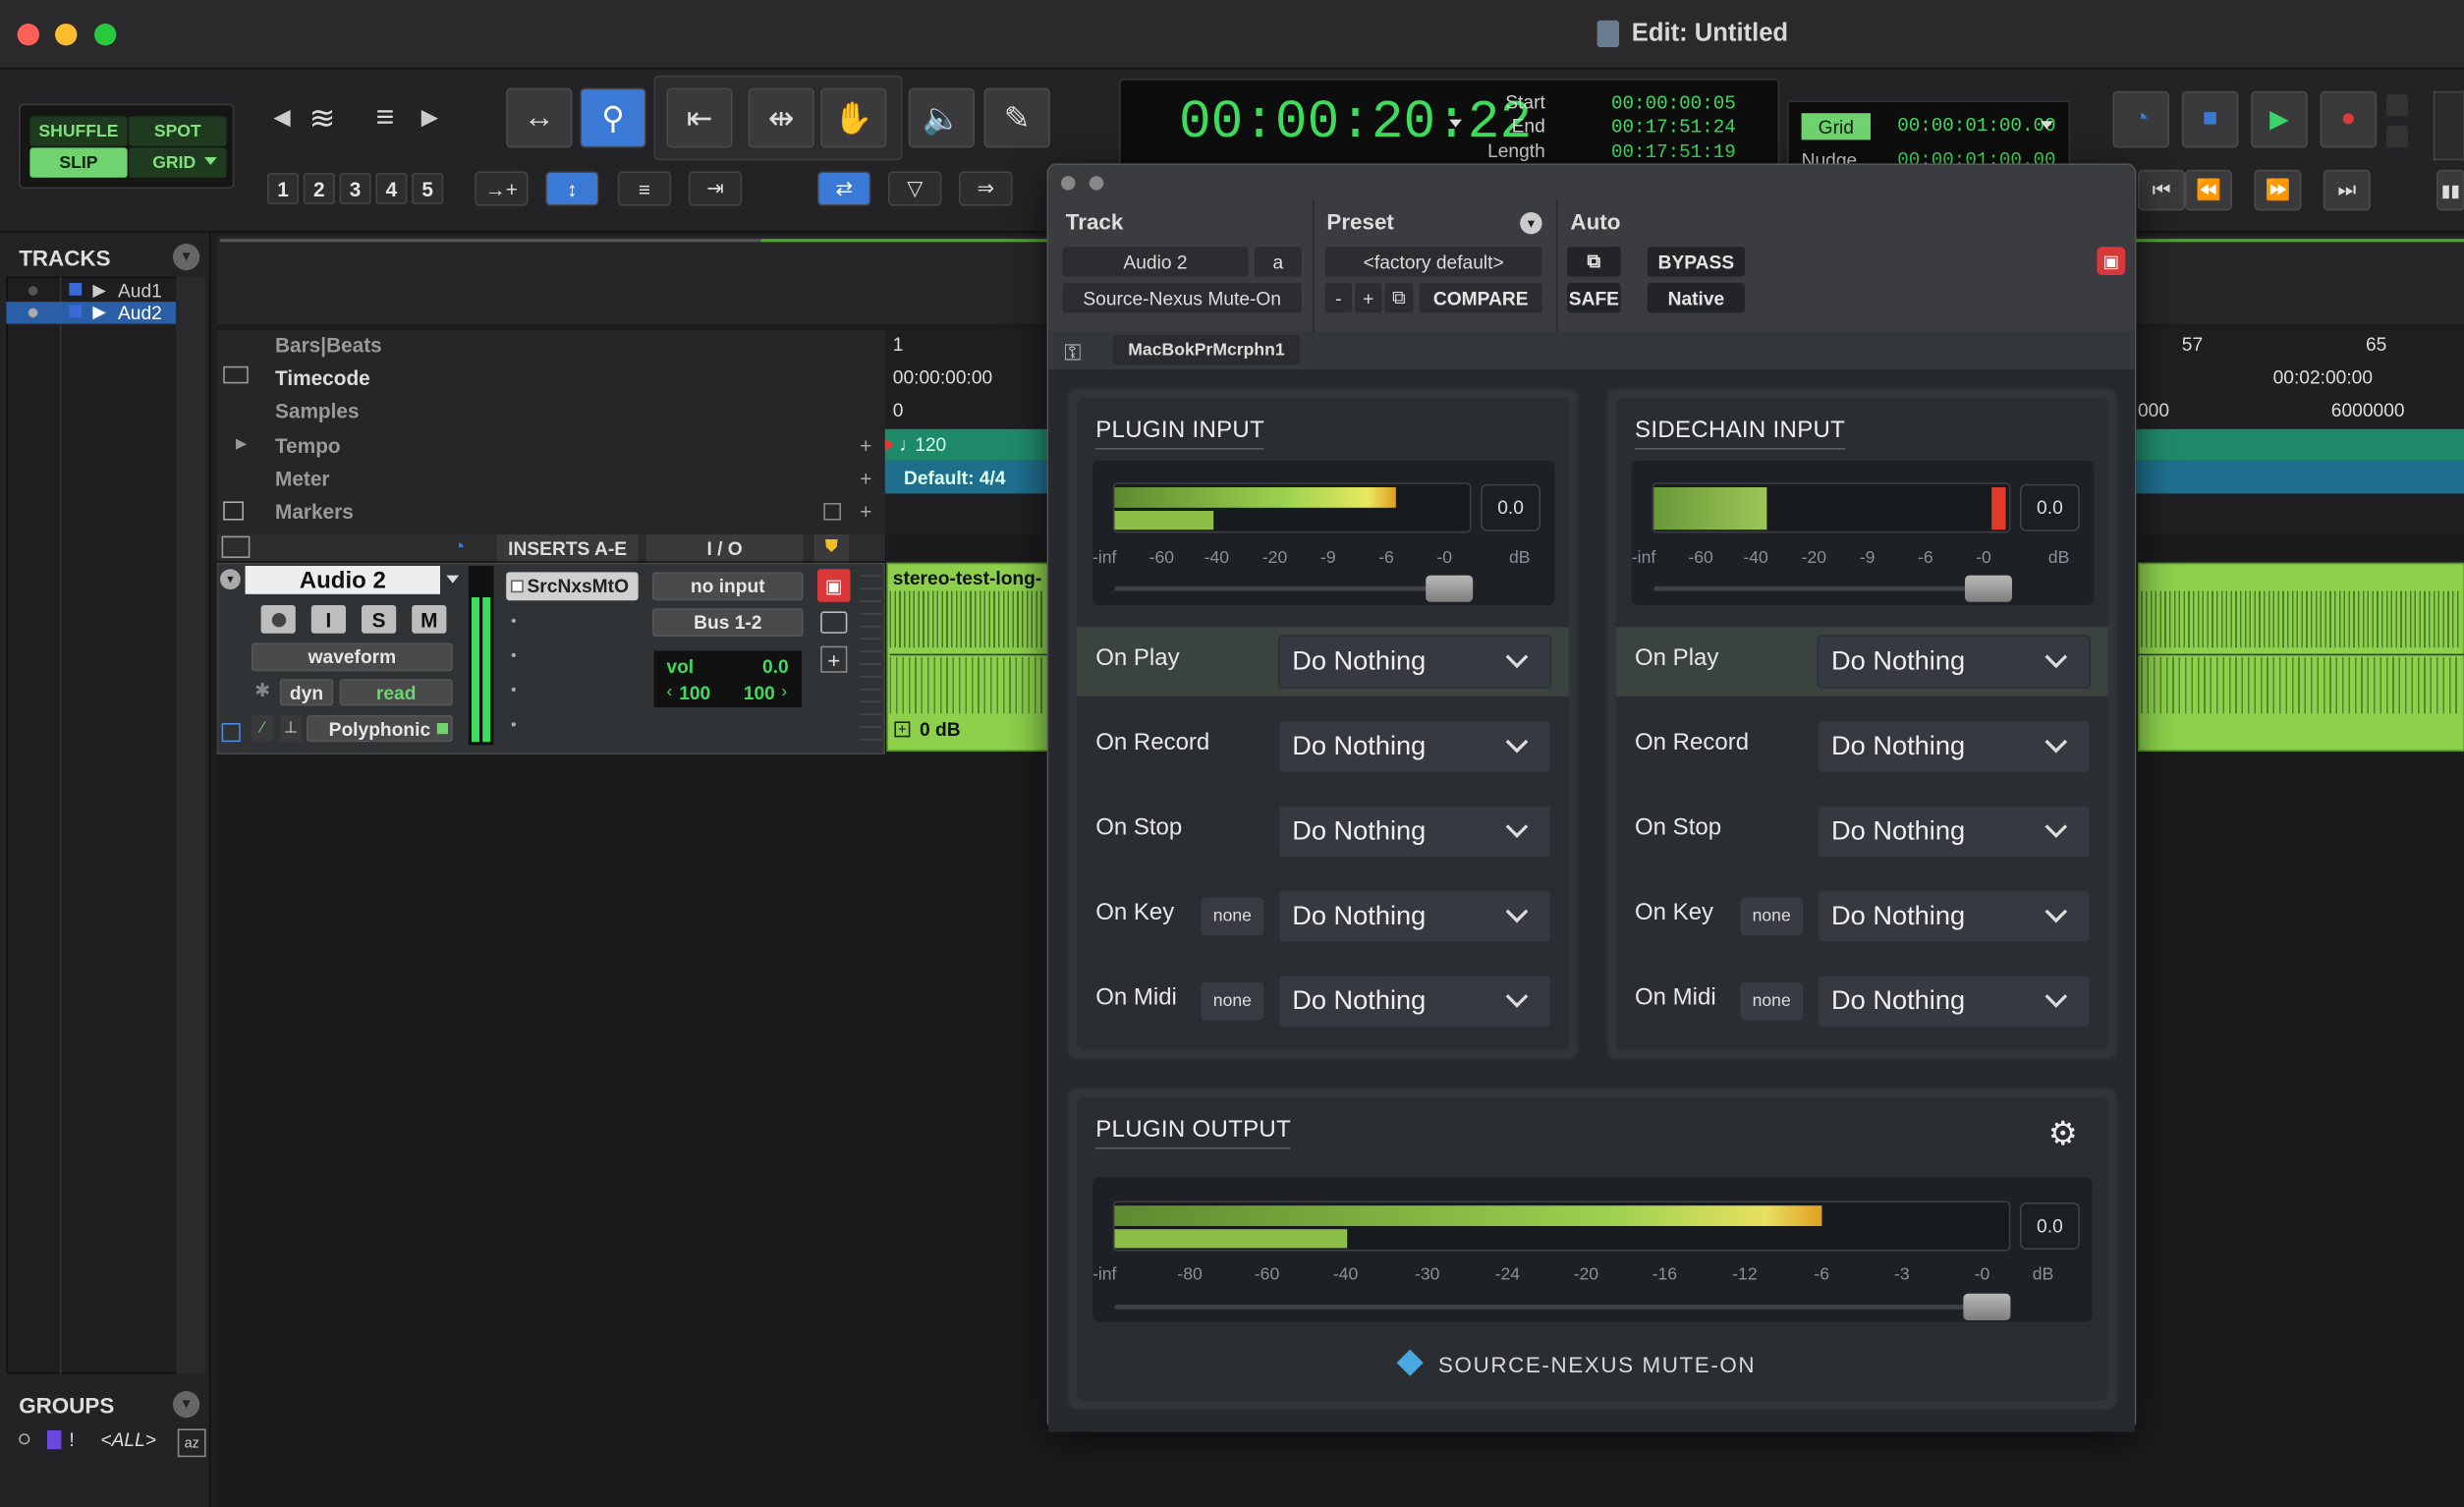  Describe the element at coordinates (352, 657) in the screenshot. I see `track-view-selector: waveform` at that location.